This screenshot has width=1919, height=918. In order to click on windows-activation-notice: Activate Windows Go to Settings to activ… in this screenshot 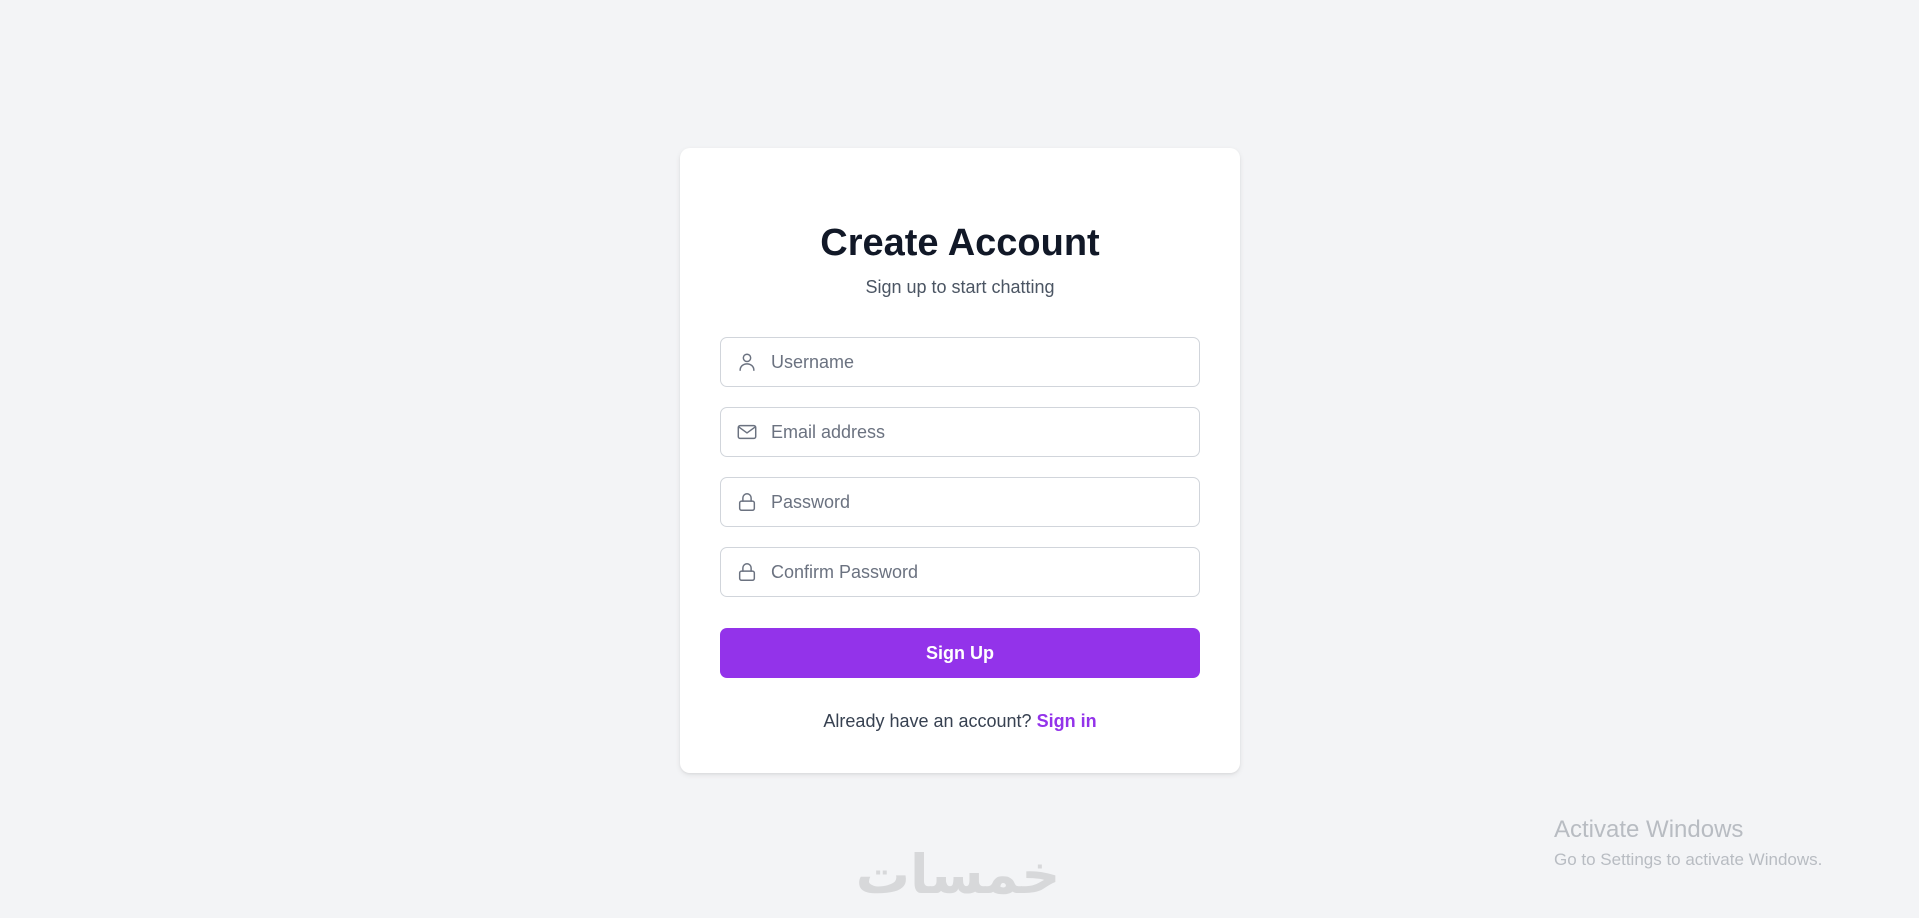, I will do `click(1688, 844)`.